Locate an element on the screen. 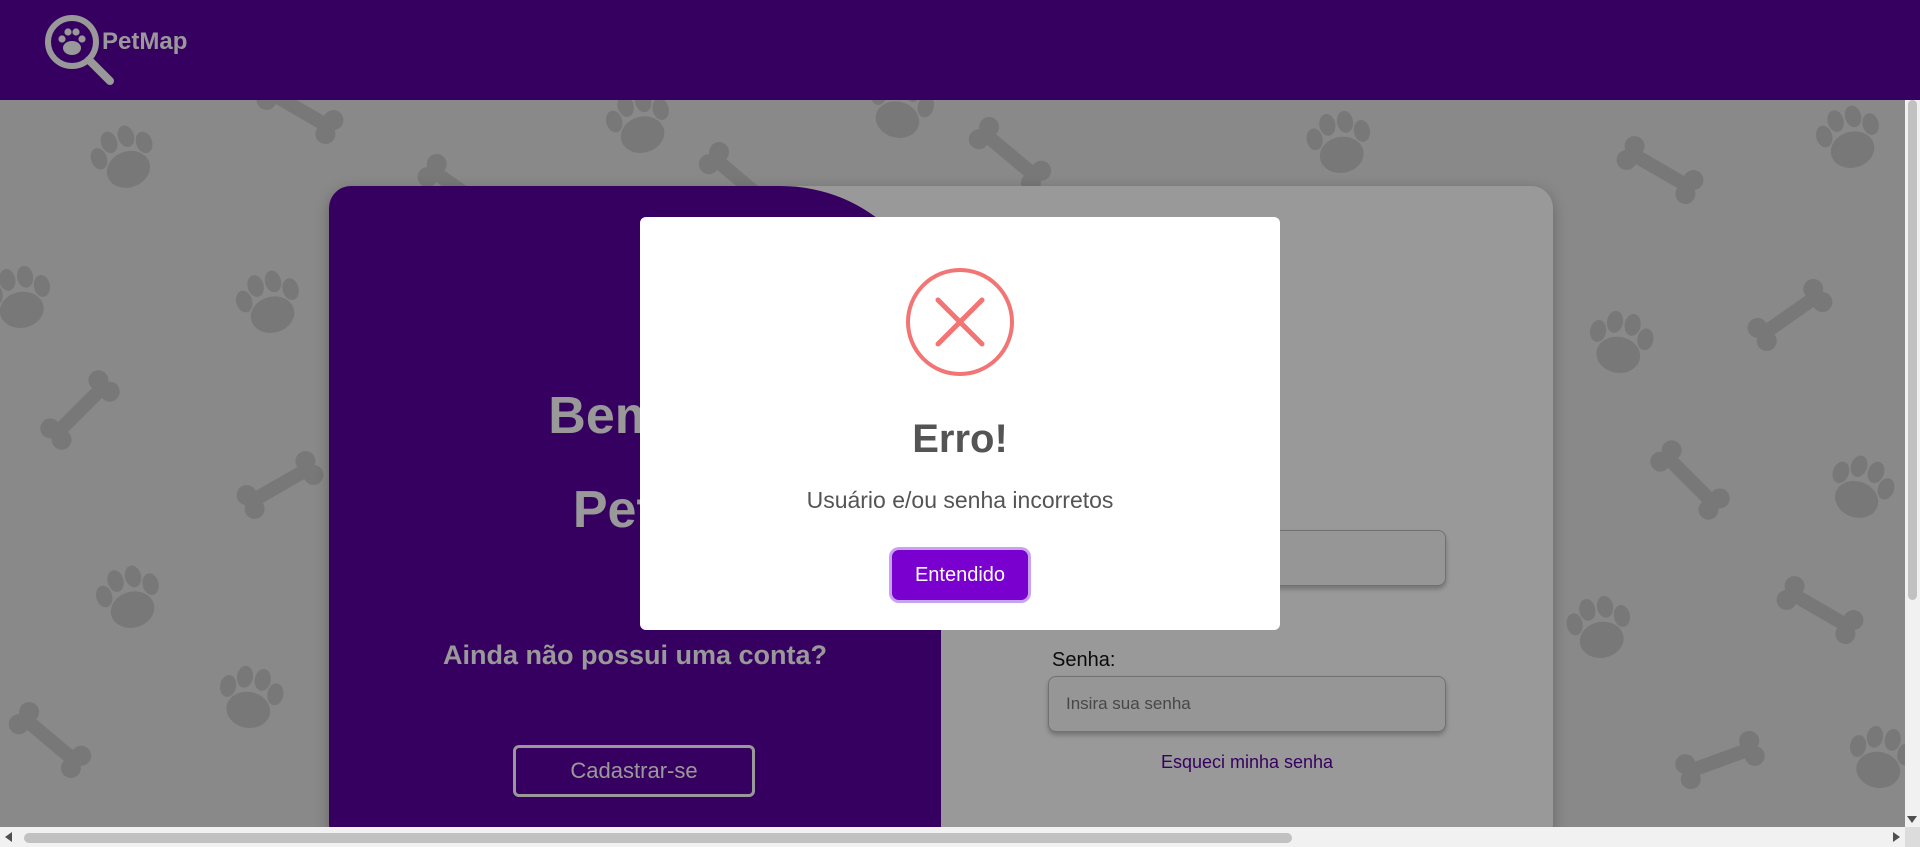 This screenshot has width=1920, height=847. scroll-right-icon is located at coordinates (1896, 837).